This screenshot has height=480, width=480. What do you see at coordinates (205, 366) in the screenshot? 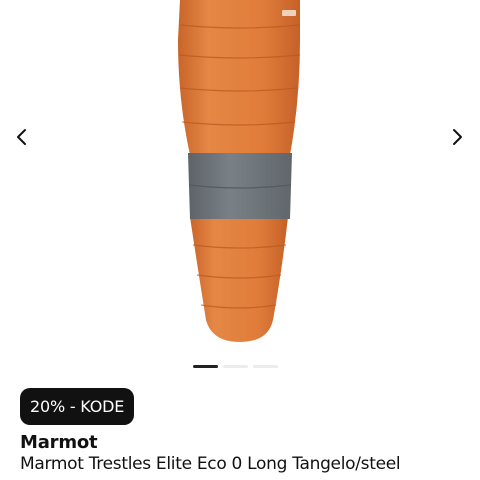
I see `pagination-dot-active` at bounding box center [205, 366].